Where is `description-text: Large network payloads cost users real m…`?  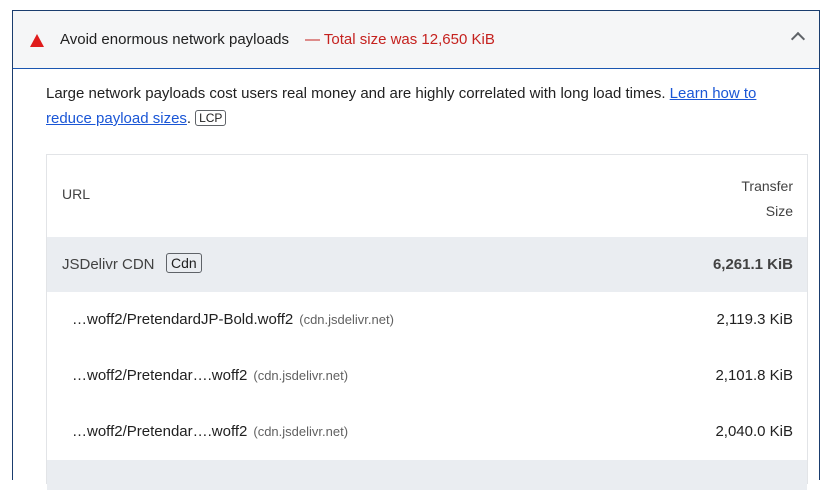 description-text: Large network payloads cost users real m… is located at coordinates (358, 93).